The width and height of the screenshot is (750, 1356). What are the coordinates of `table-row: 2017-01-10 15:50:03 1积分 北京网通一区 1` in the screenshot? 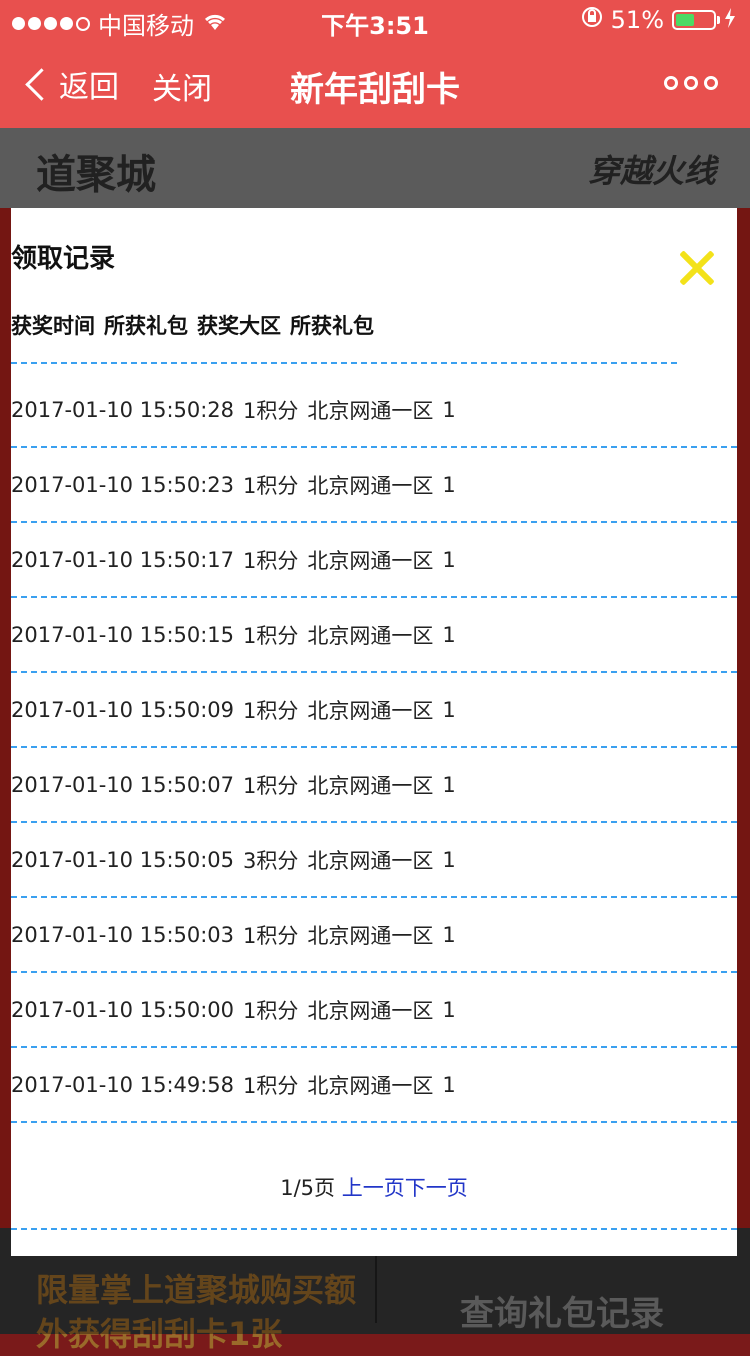 It's located at (374, 935).